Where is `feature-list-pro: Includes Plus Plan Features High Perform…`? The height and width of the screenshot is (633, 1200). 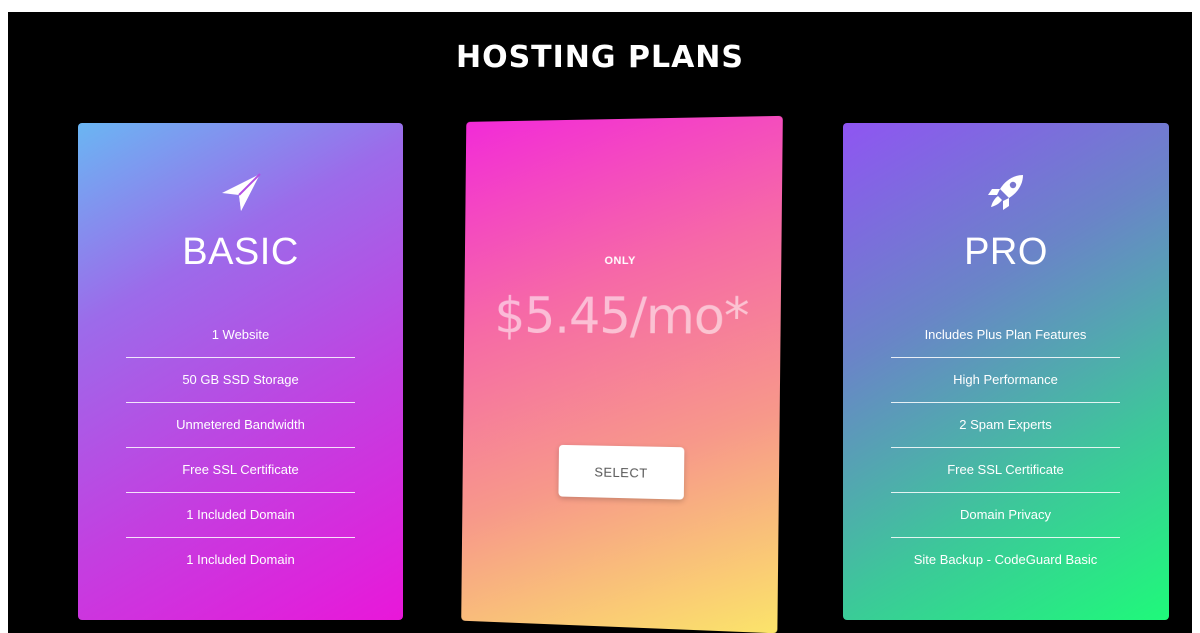
feature-list-pro: Includes Plus Plan Features High Perform… is located at coordinates (1005, 447).